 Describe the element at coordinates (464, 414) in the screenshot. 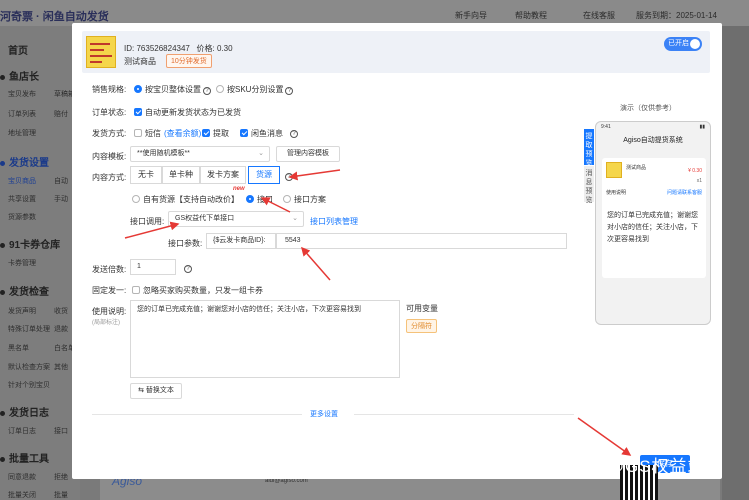

I see `divider` at that location.